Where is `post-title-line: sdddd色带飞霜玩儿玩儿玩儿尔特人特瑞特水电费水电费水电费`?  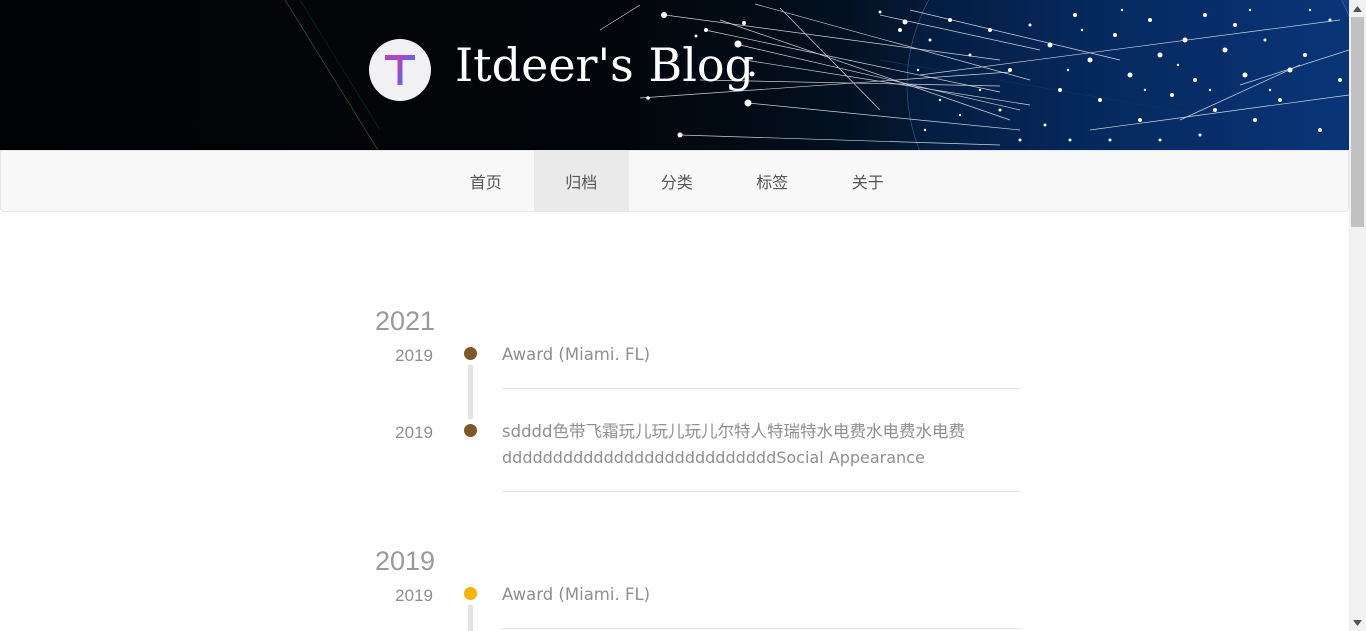 post-title-line: sdddd色带飞霜玩儿玩儿玩儿尔特人特瑞特水电费水电费水电费 is located at coordinates (733, 431).